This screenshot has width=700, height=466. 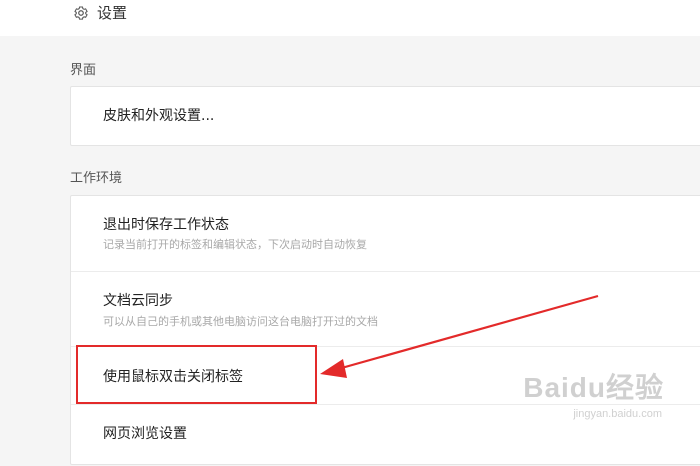 I want to click on document-cloud-sync-item: 文档云同步 可以从自己的手机或其他电脑访问这台电脑打开过的文档, so click(x=385, y=308).